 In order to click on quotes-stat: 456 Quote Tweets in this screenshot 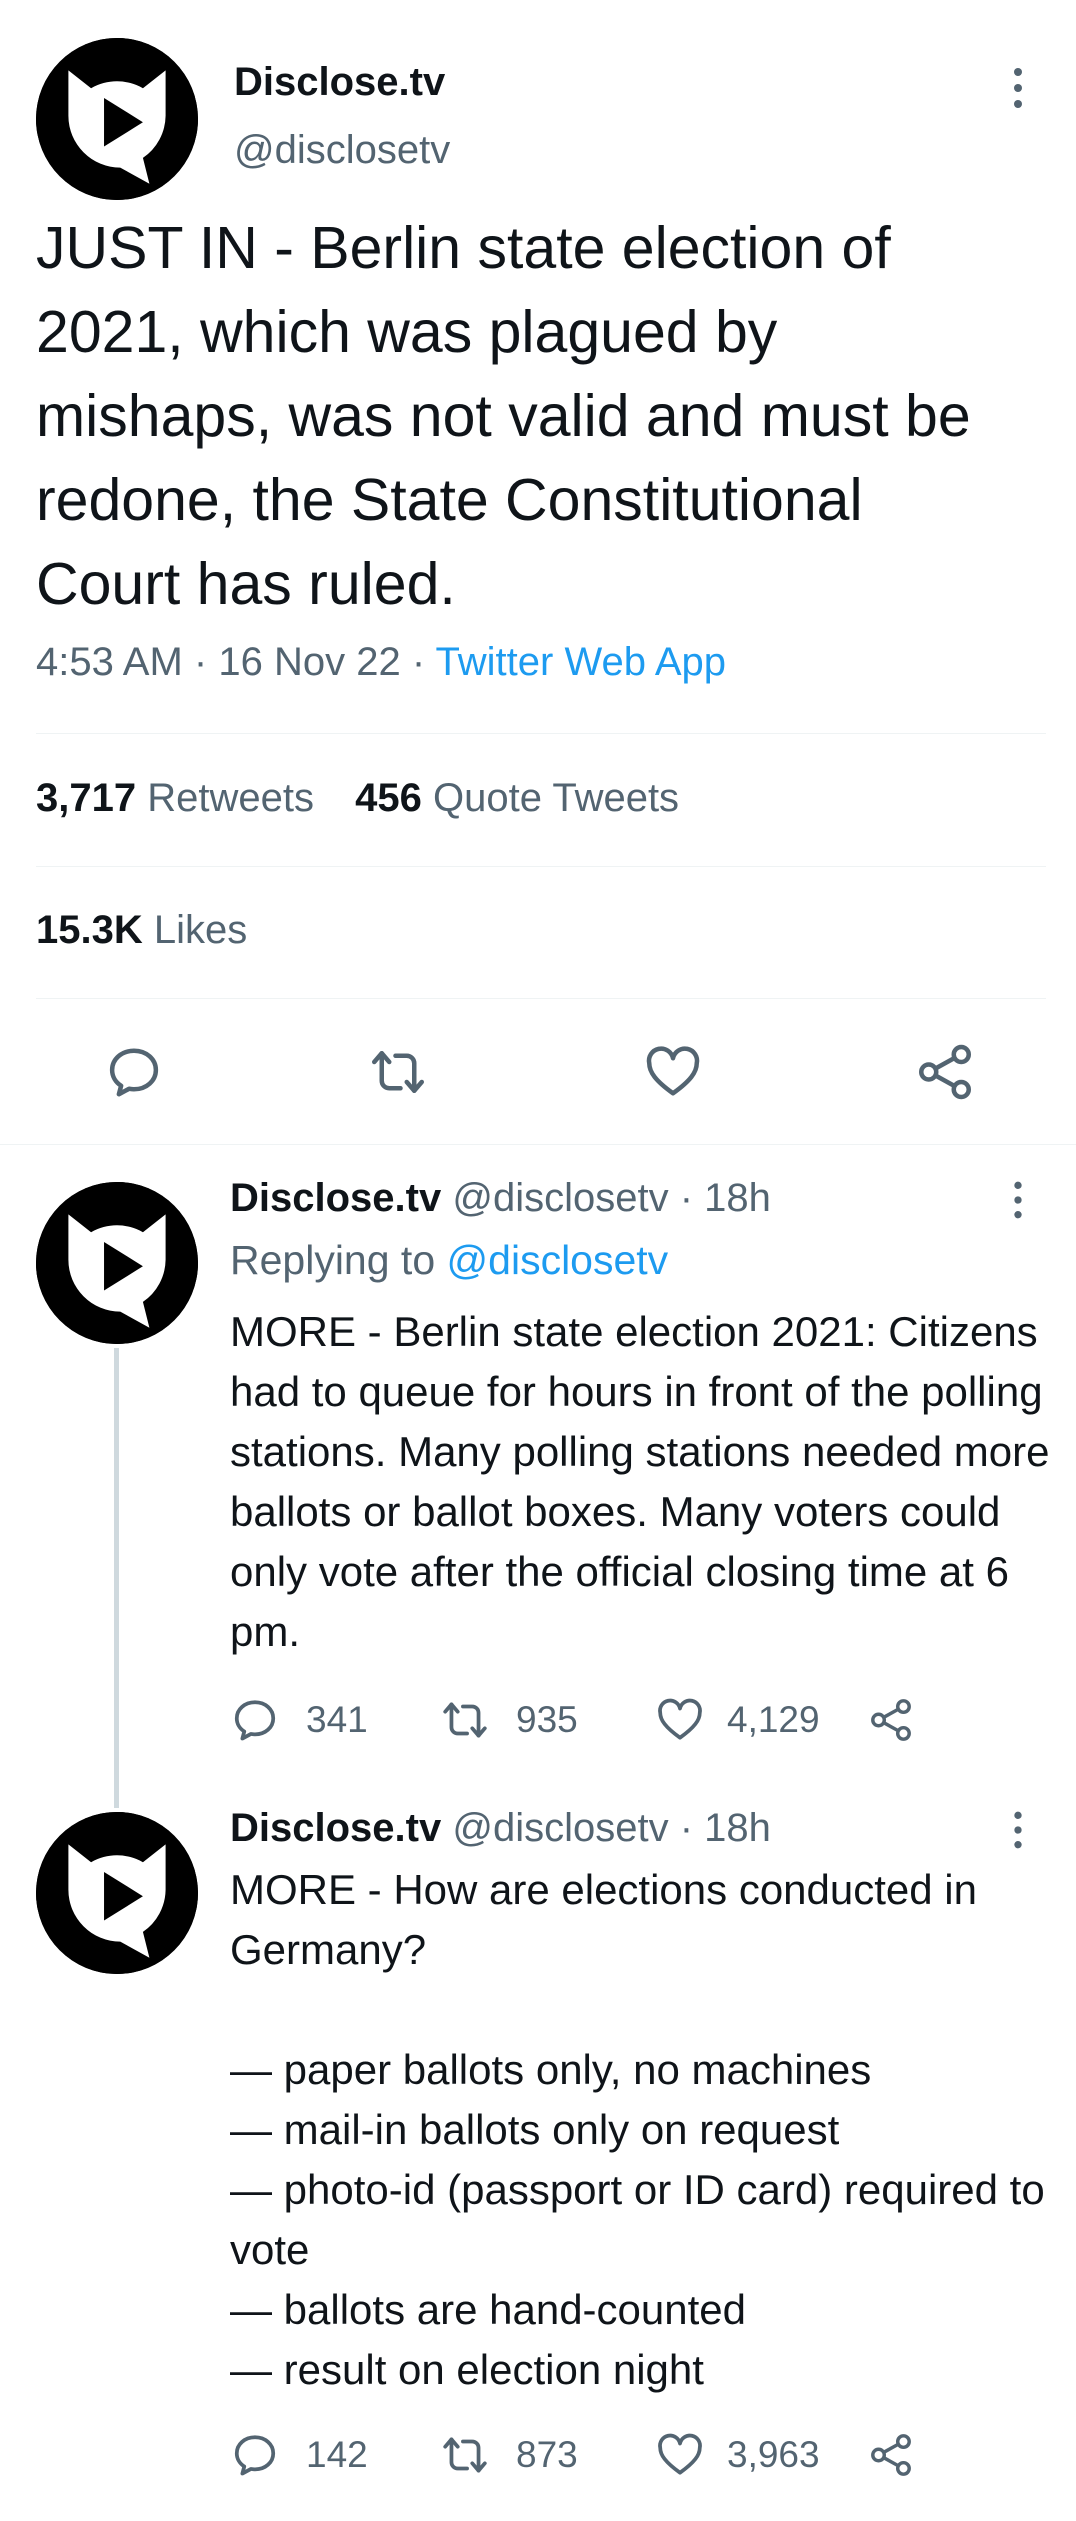, I will do `click(517, 798)`.